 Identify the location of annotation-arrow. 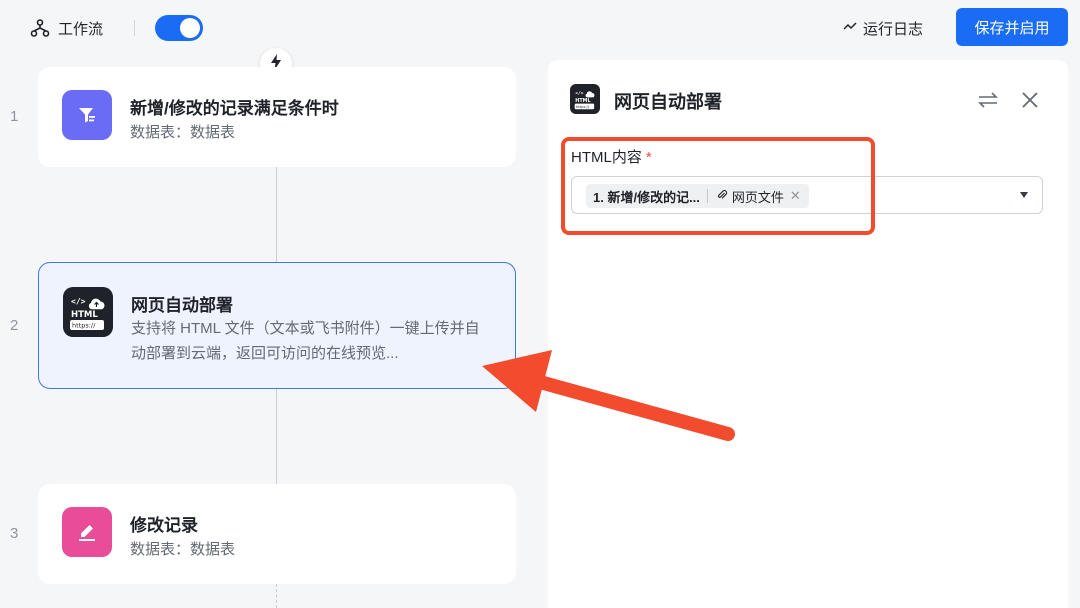
(605, 397).